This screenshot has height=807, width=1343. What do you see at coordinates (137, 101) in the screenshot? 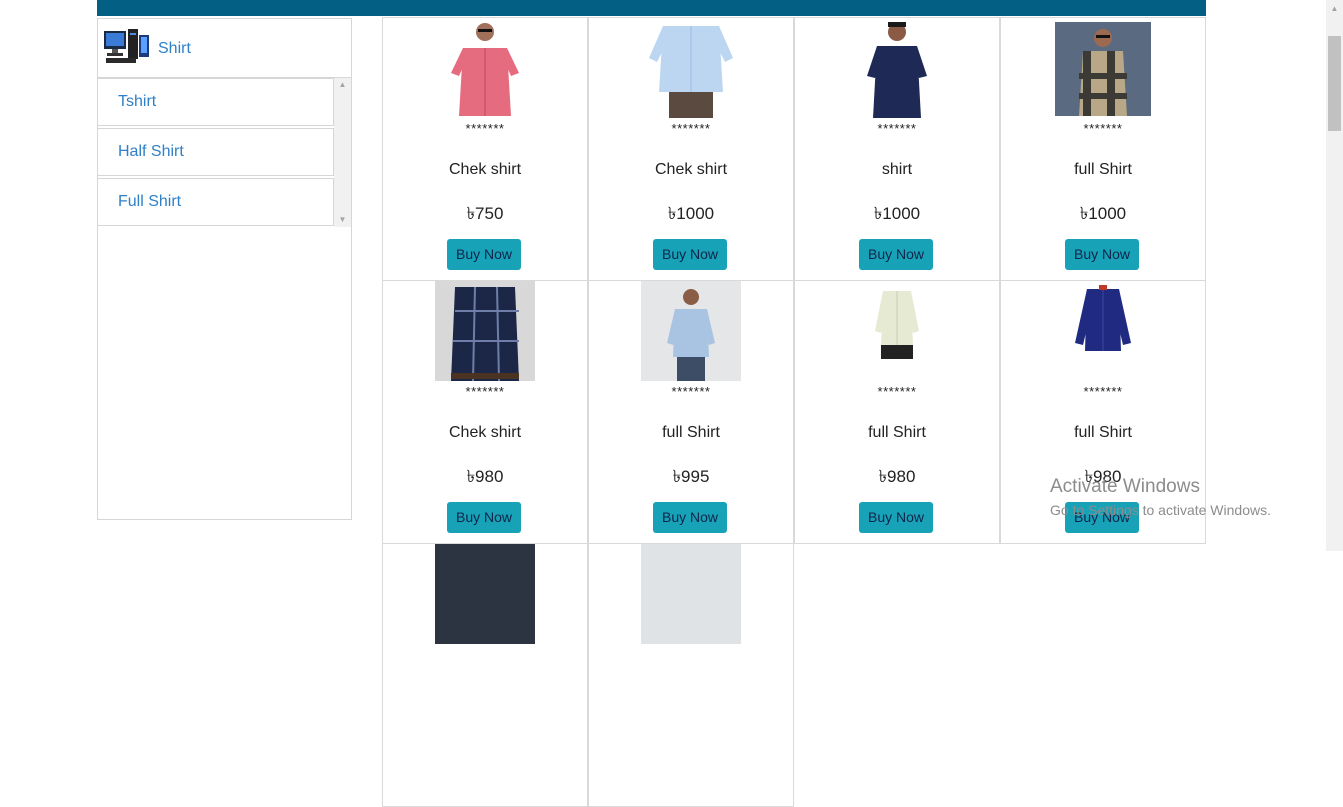
I see `sidebar-item-label: Tshirt` at bounding box center [137, 101].